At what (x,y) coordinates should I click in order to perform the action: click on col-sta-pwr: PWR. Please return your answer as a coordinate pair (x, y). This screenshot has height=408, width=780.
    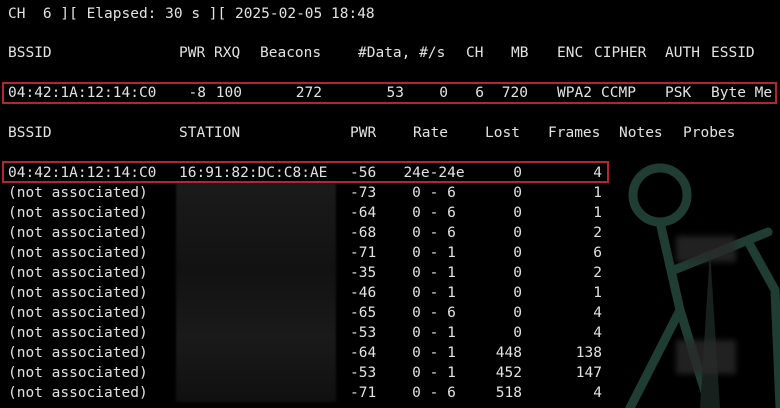
    Looking at the image, I should click on (363, 133).